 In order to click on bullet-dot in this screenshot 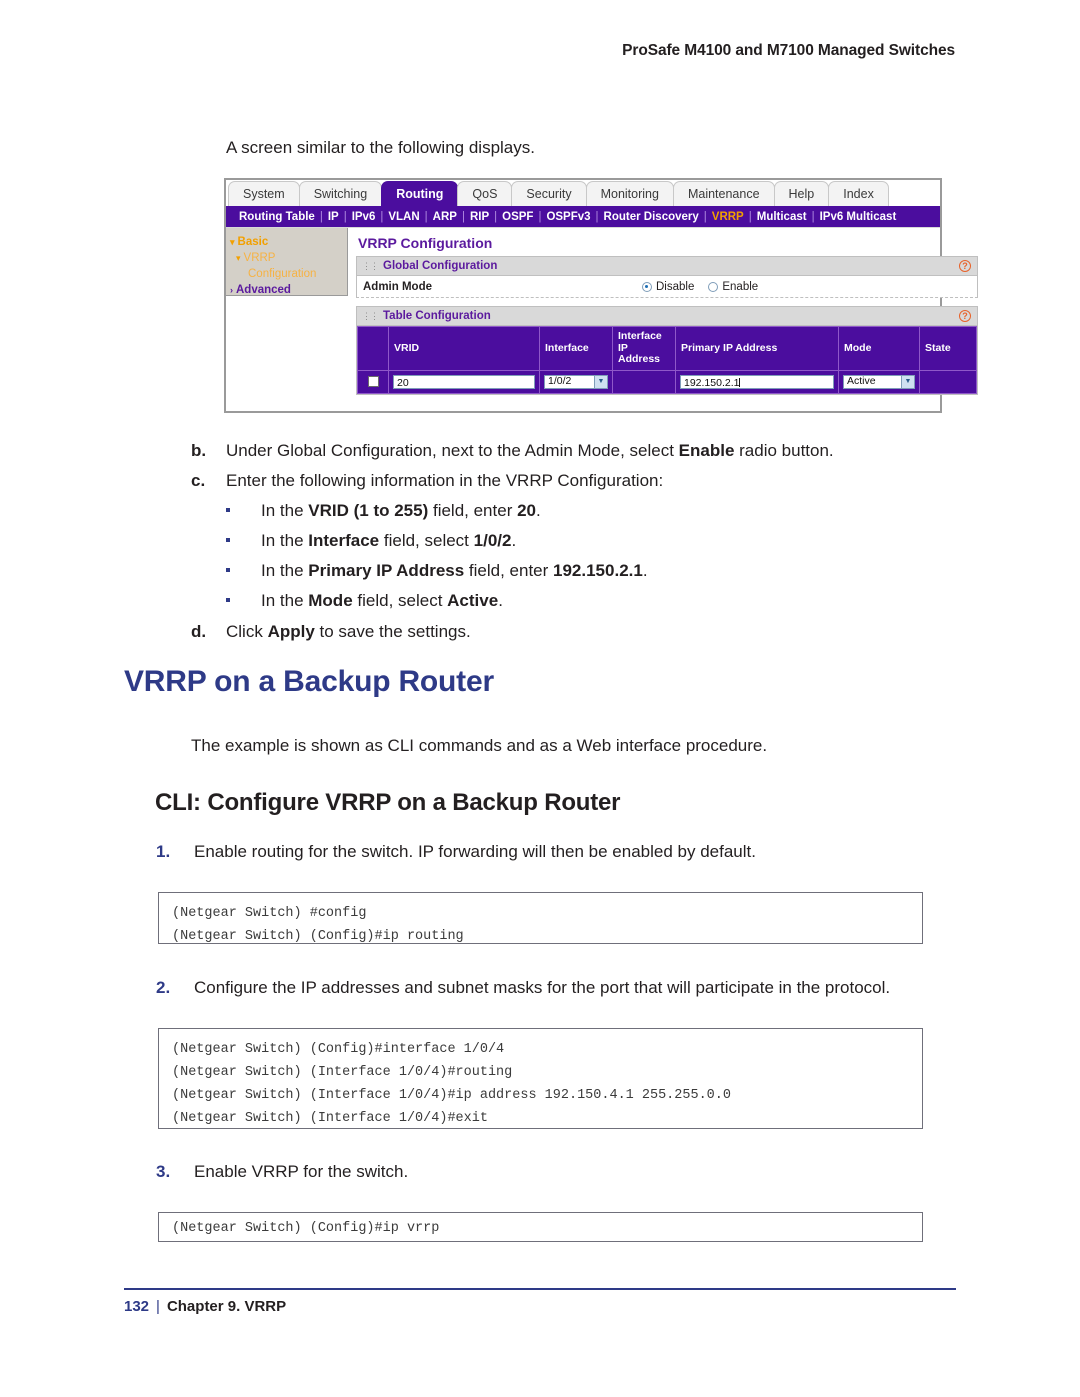, I will do `click(228, 600)`.